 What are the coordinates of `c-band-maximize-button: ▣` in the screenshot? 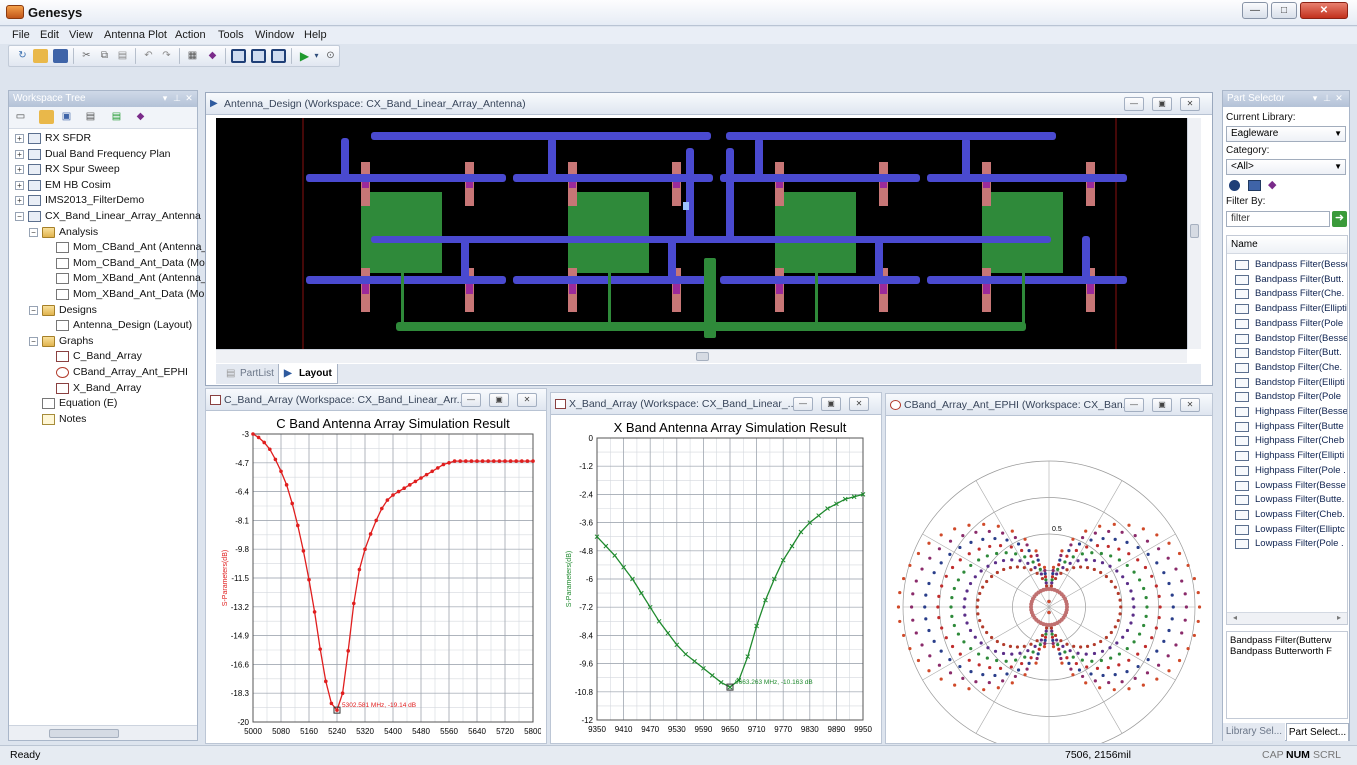 It's located at (499, 400).